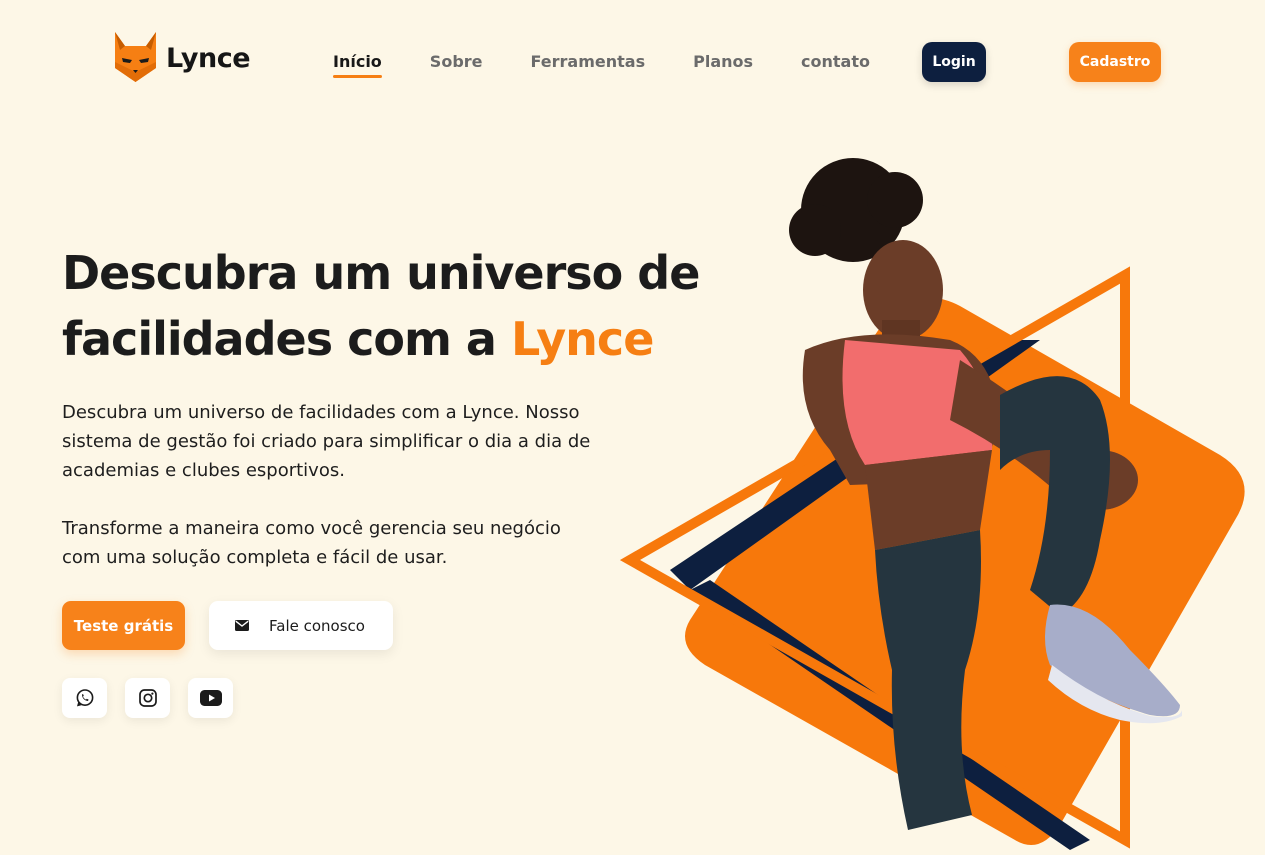  What do you see at coordinates (357, 65) in the screenshot?
I see `nav-item-inicio: Início` at bounding box center [357, 65].